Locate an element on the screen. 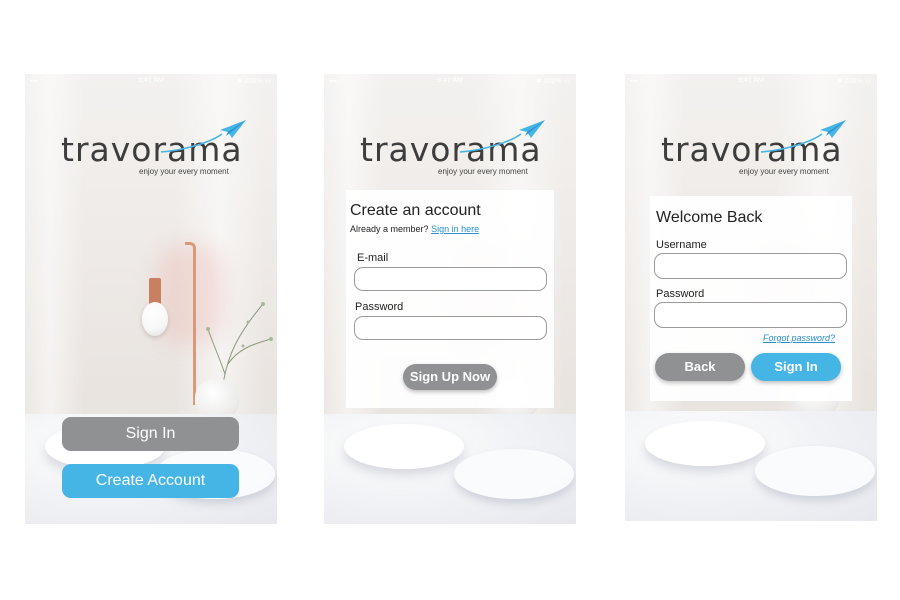 This screenshot has height=600, width=900. back-button: Back is located at coordinates (700, 367).